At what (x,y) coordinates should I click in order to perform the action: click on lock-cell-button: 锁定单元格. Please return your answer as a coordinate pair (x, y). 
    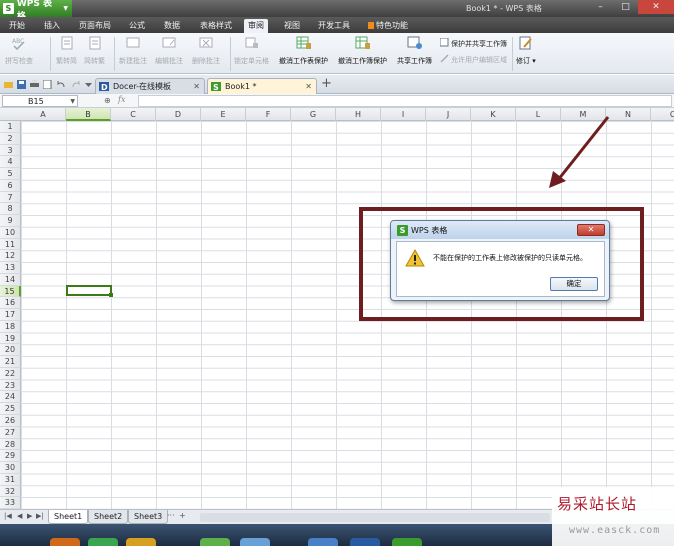
    Looking at the image, I should click on (251, 51).